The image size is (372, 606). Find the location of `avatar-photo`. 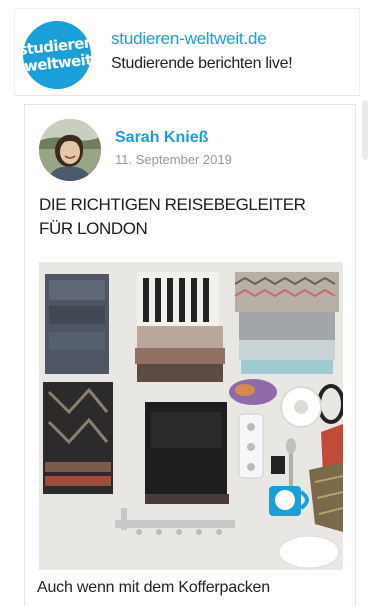

avatar-photo is located at coordinates (70, 150).